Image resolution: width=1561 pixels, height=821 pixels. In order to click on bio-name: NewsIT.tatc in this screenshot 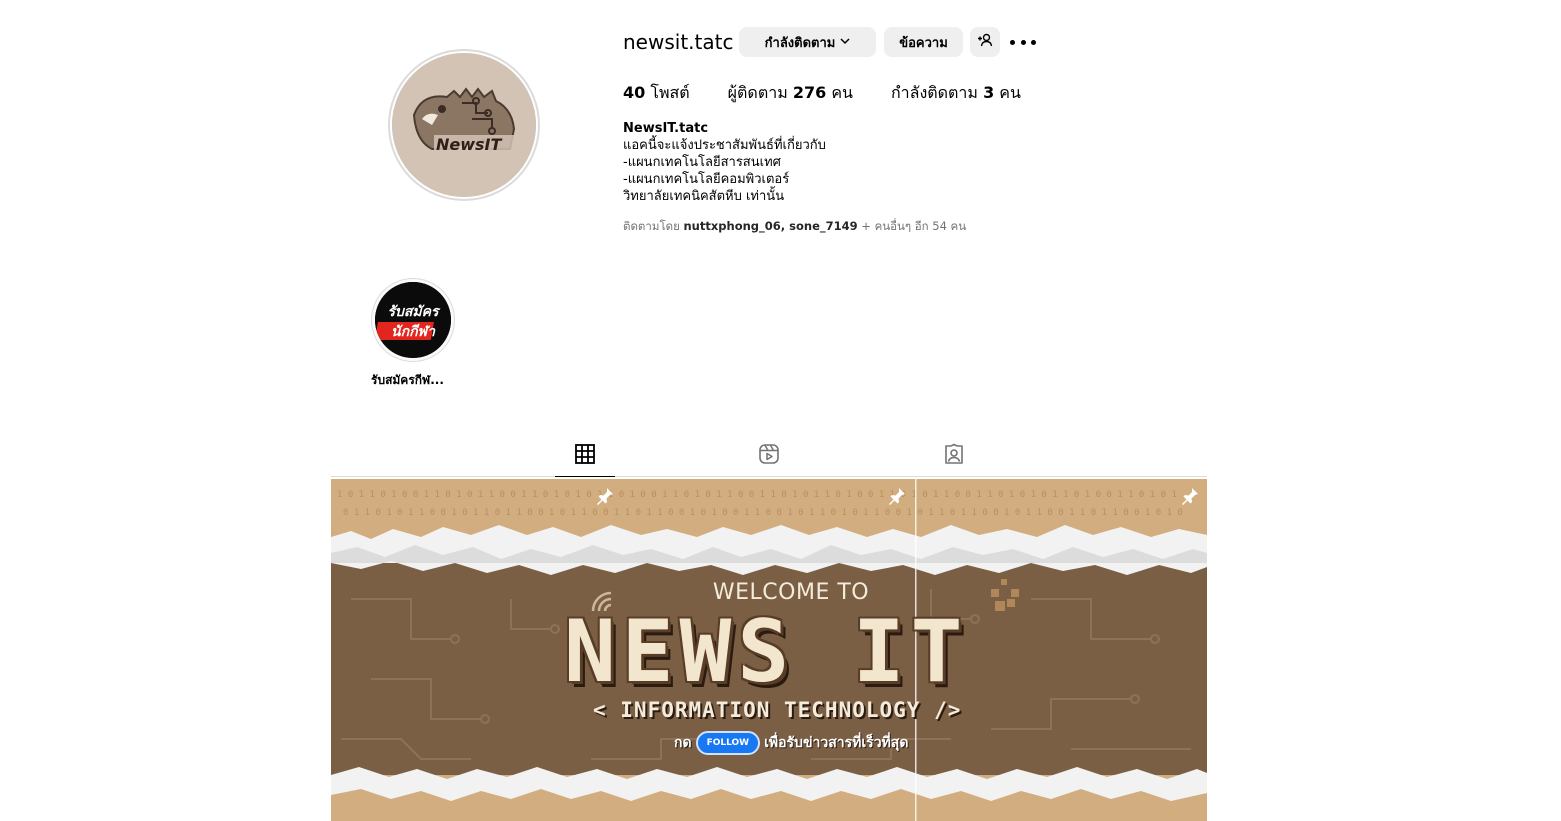, I will do `click(666, 128)`.